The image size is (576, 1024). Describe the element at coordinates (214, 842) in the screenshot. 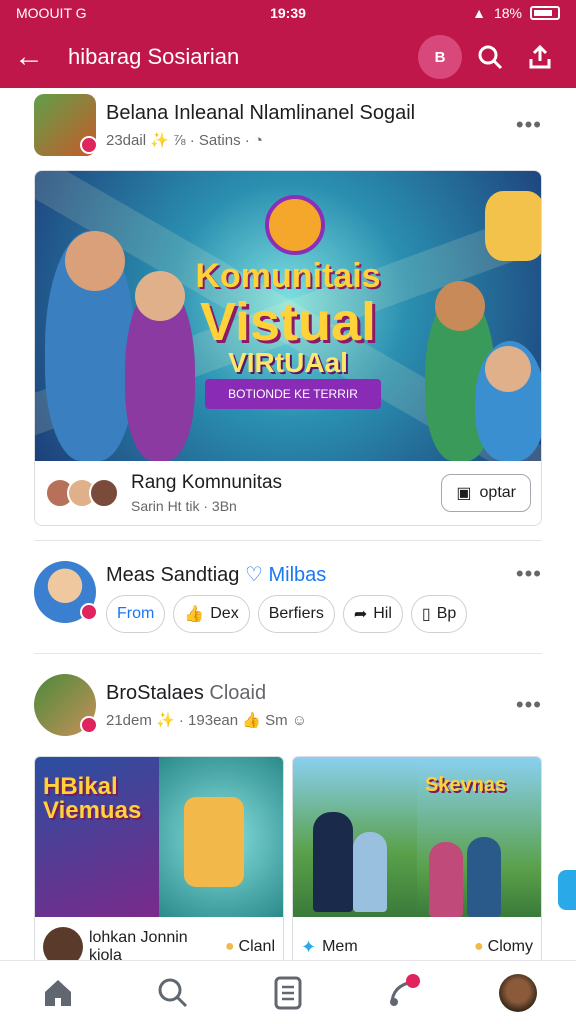

I see `robot-mascot-icon` at that location.